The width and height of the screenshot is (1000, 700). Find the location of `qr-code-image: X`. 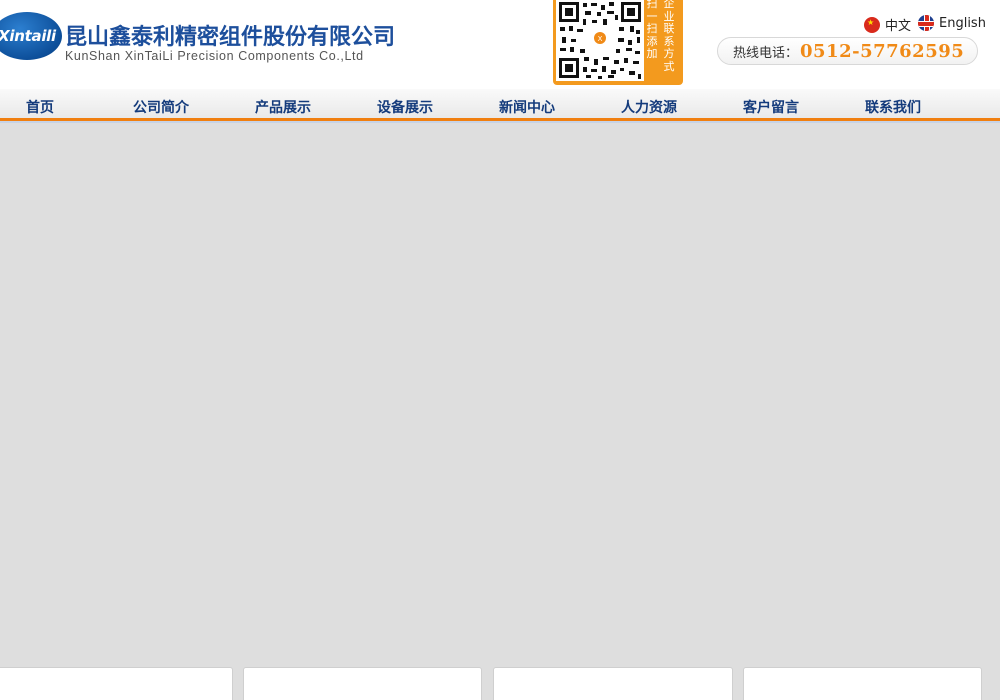

qr-code-image: X is located at coordinates (600, 40).